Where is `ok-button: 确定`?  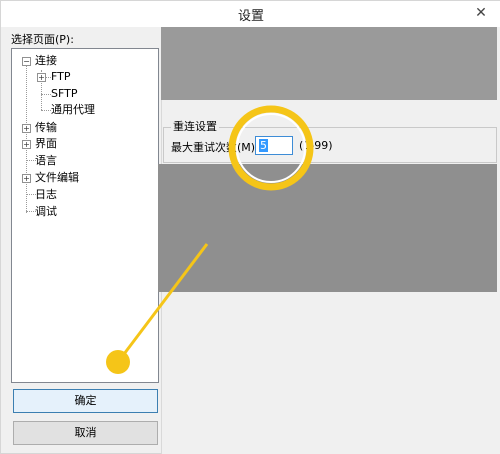 ok-button: 确定 is located at coordinates (85, 401).